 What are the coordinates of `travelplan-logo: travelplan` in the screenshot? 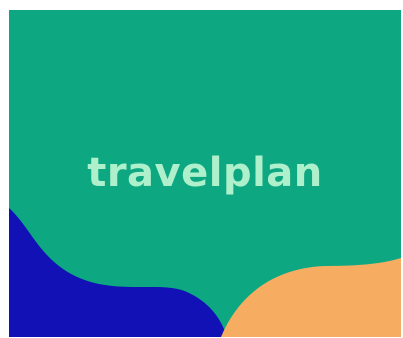 It's located at (205, 173).